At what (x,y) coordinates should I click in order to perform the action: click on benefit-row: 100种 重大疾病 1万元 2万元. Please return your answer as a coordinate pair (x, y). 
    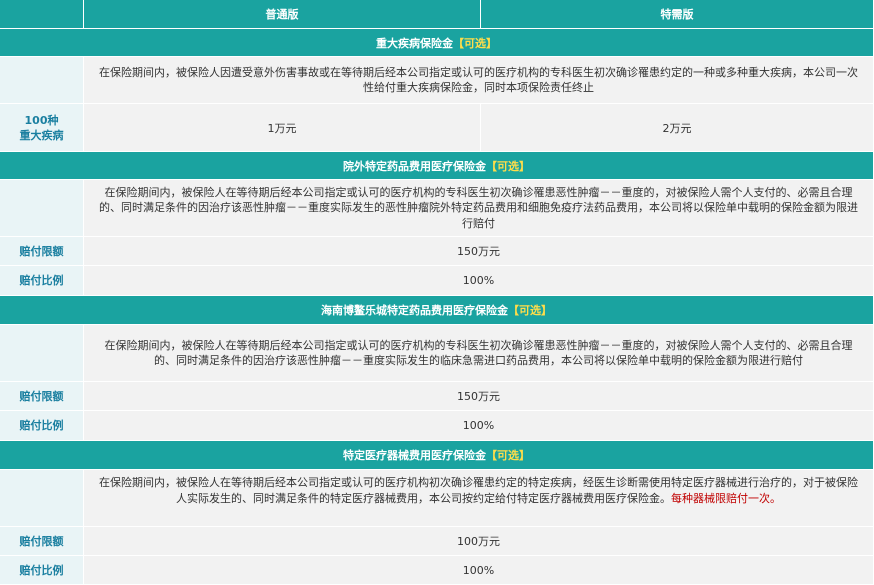
    Looking at the image, I should click on (437, 128).